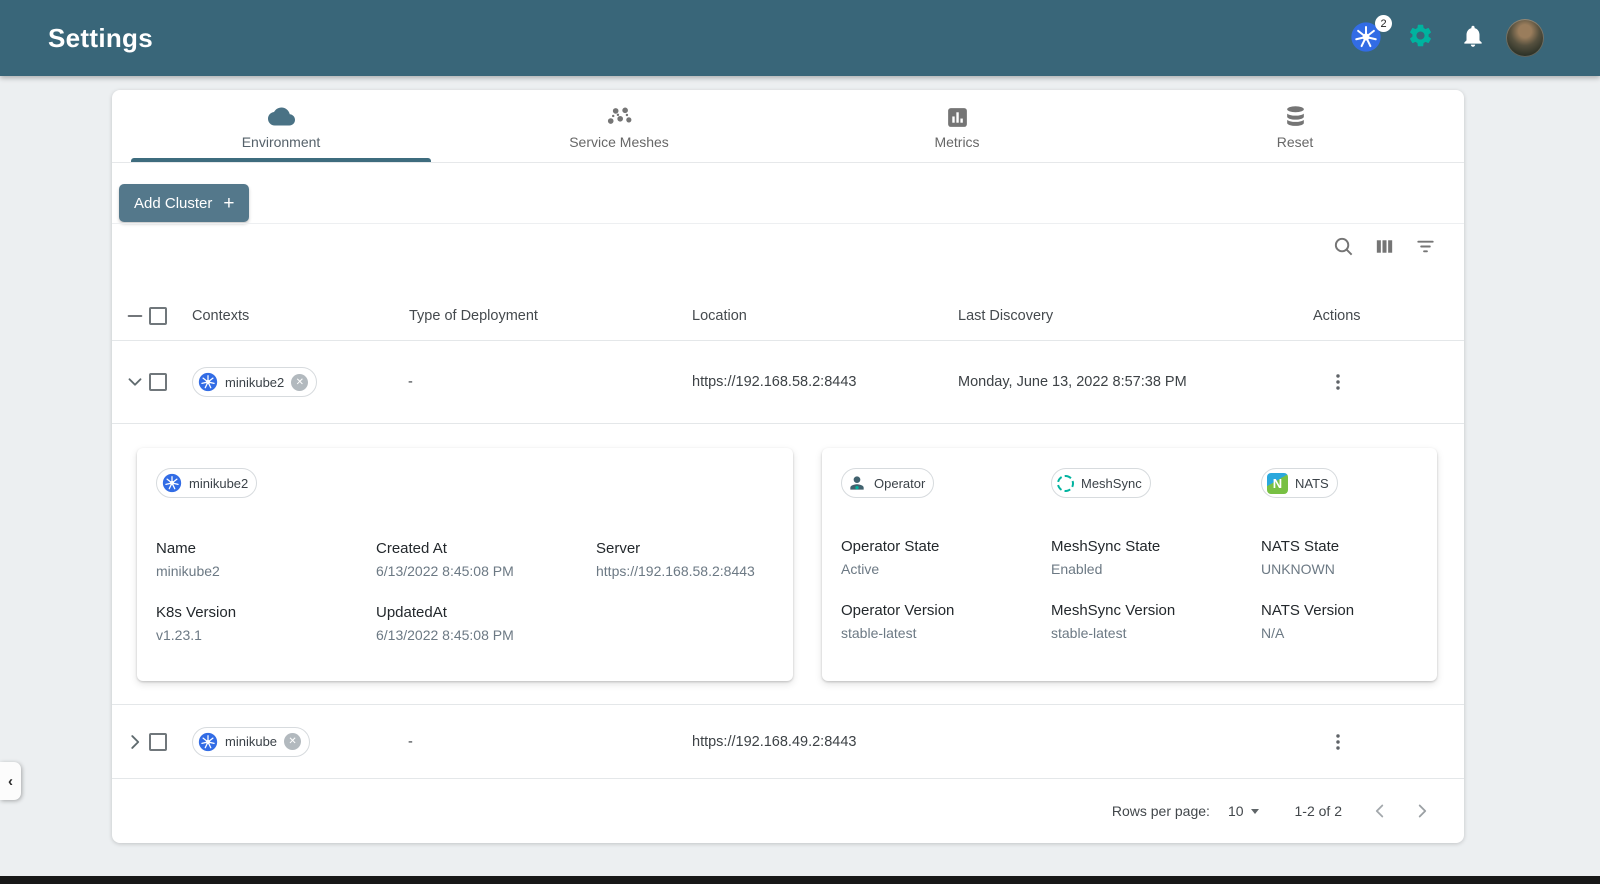  What do you see at coordinates (1425, 246) in the screenshot?
I see `filter-icon` at bounding box center [1425, 246].